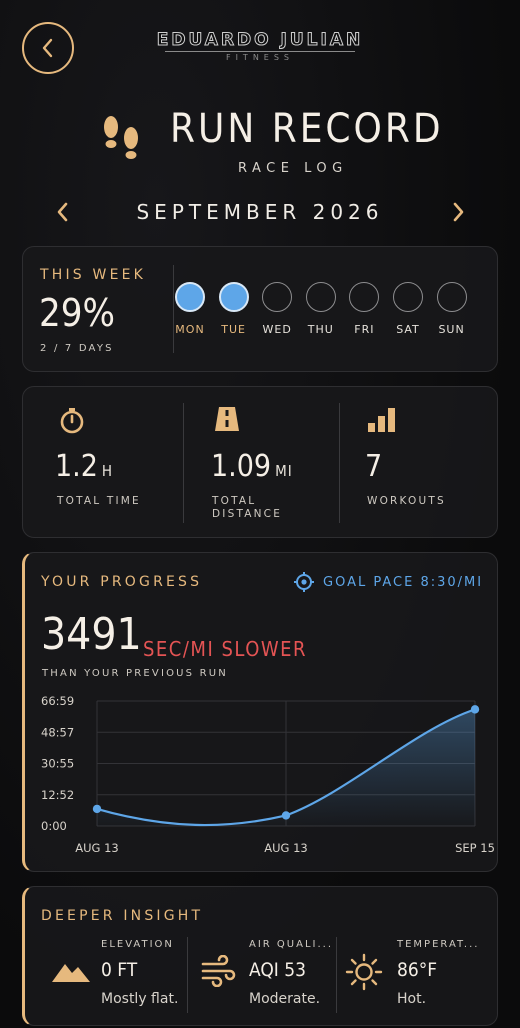 The image size is (520, 1028). What do you see at coordinates (406, 501) in the screenshot?
I see `workouts-label: WORKOUTS` at bounding box center [406, 501].